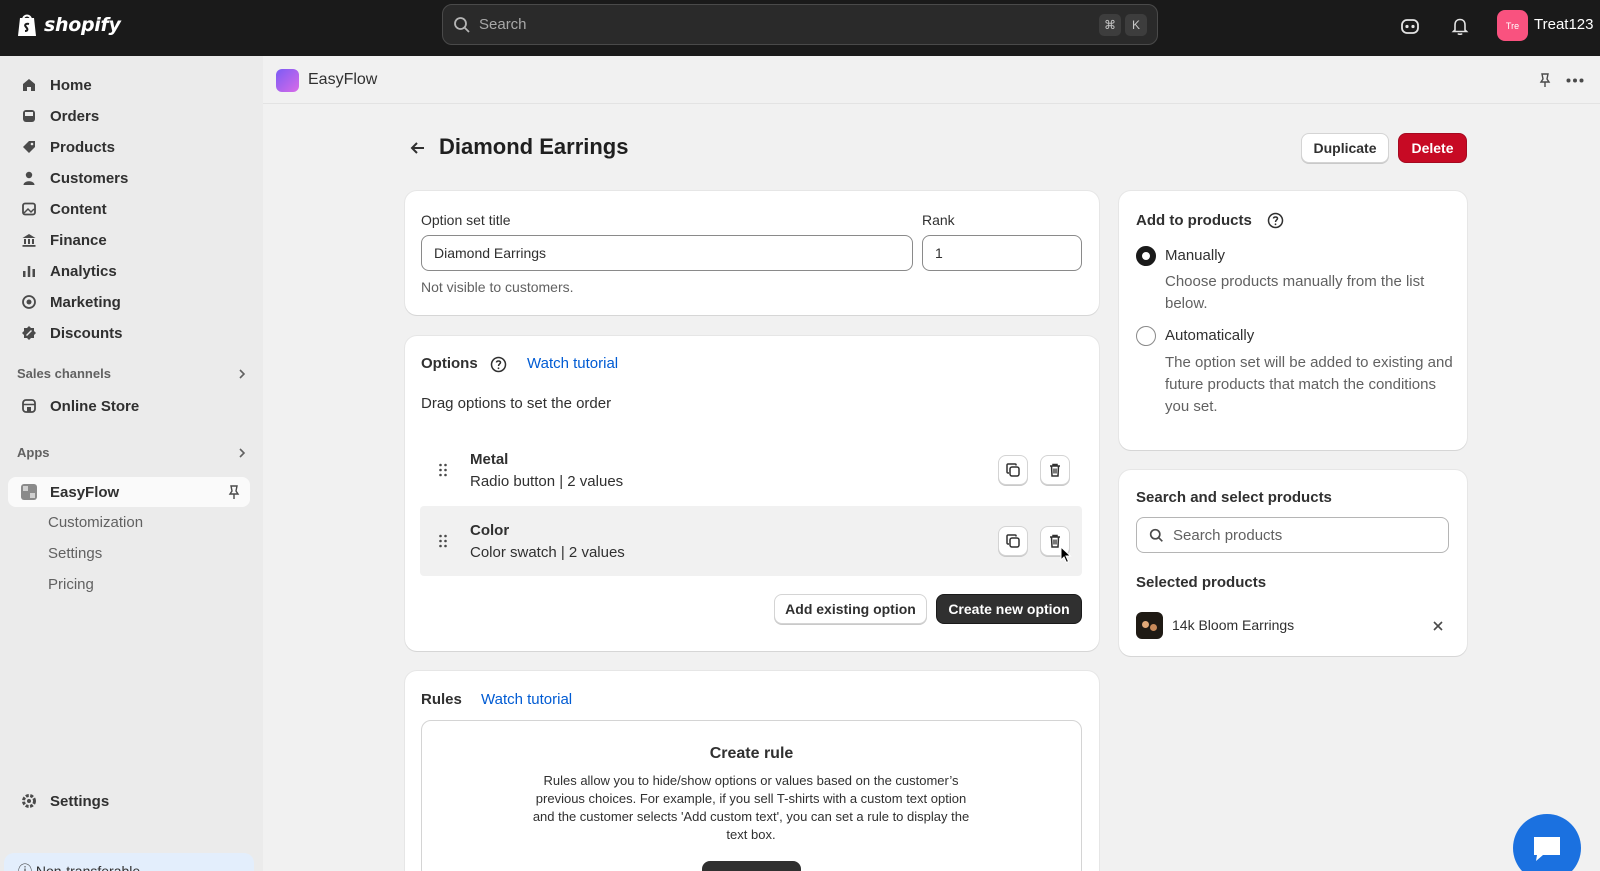  Describe the element at coordinates (1563, 24) in the screenshot. I see `store-name: Treat123` at that location.